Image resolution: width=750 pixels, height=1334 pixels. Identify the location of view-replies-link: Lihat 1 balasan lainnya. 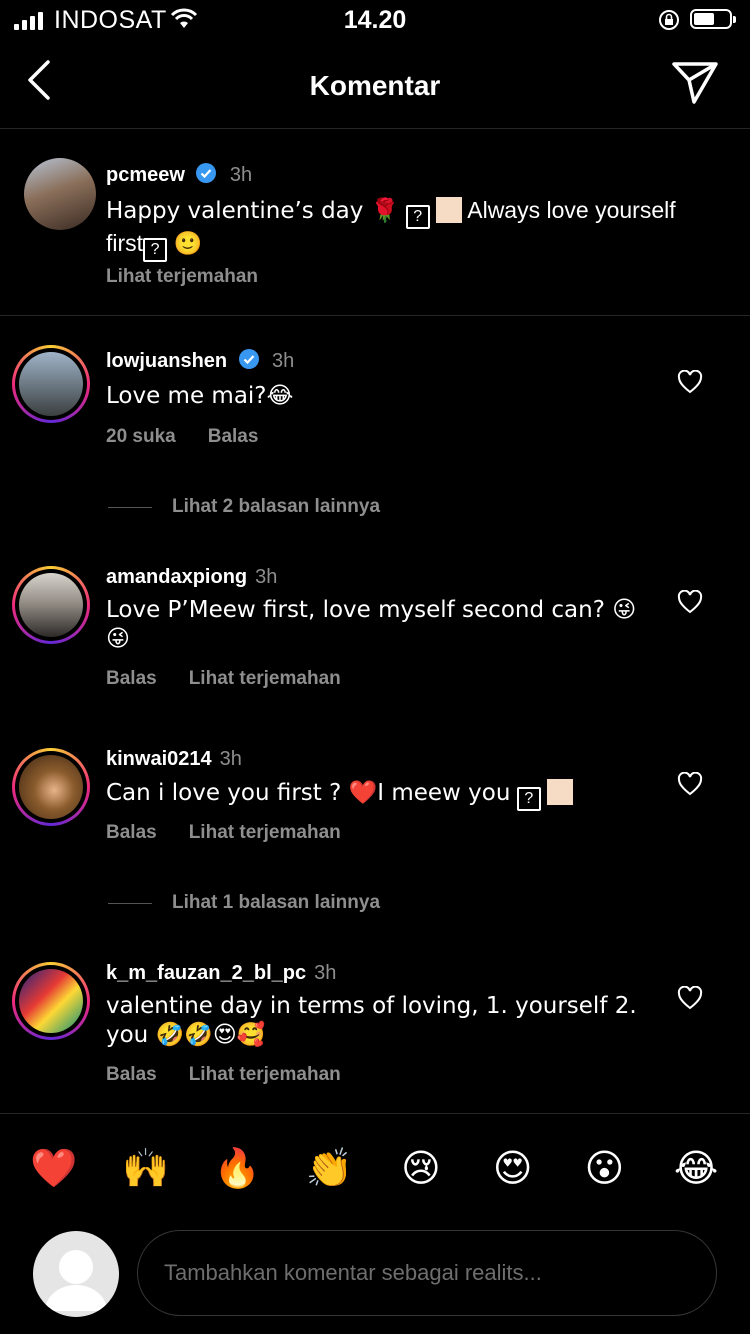
(244, 903).